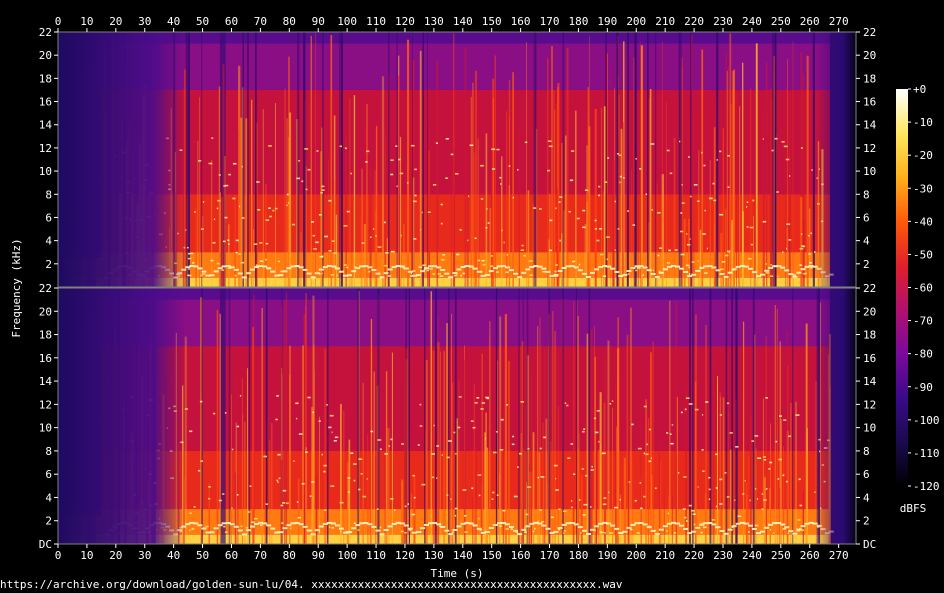 This screenshot has width=944, height=593. I want to click on colorbar-tick-label: -100, so click(926, 420).